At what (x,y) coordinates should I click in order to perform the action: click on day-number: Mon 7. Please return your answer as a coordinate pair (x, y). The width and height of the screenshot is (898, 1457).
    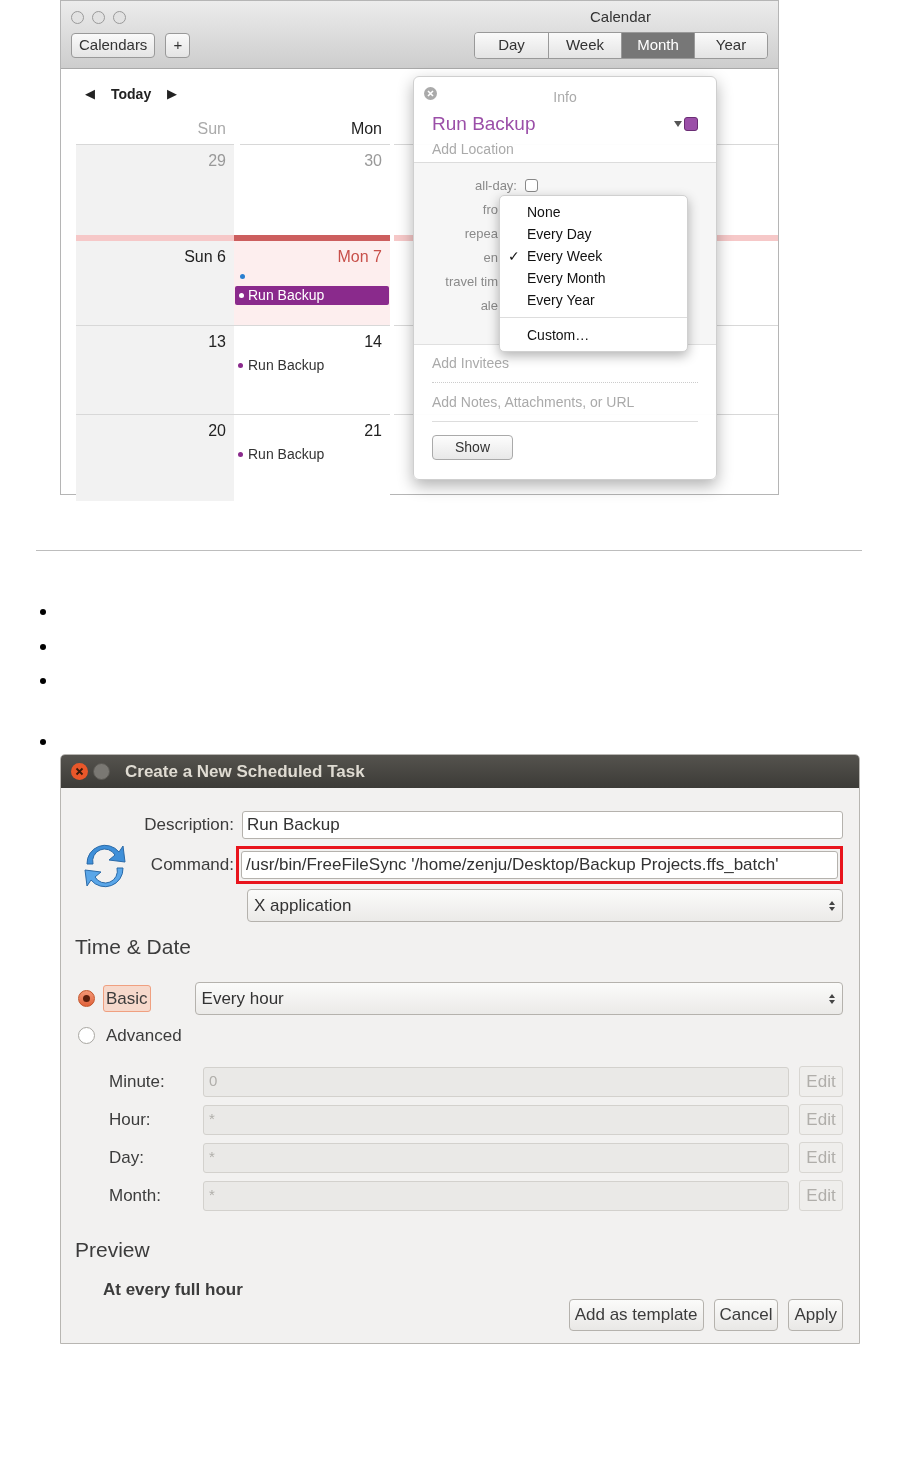
    Looking at the image, I should click on (360, 257).